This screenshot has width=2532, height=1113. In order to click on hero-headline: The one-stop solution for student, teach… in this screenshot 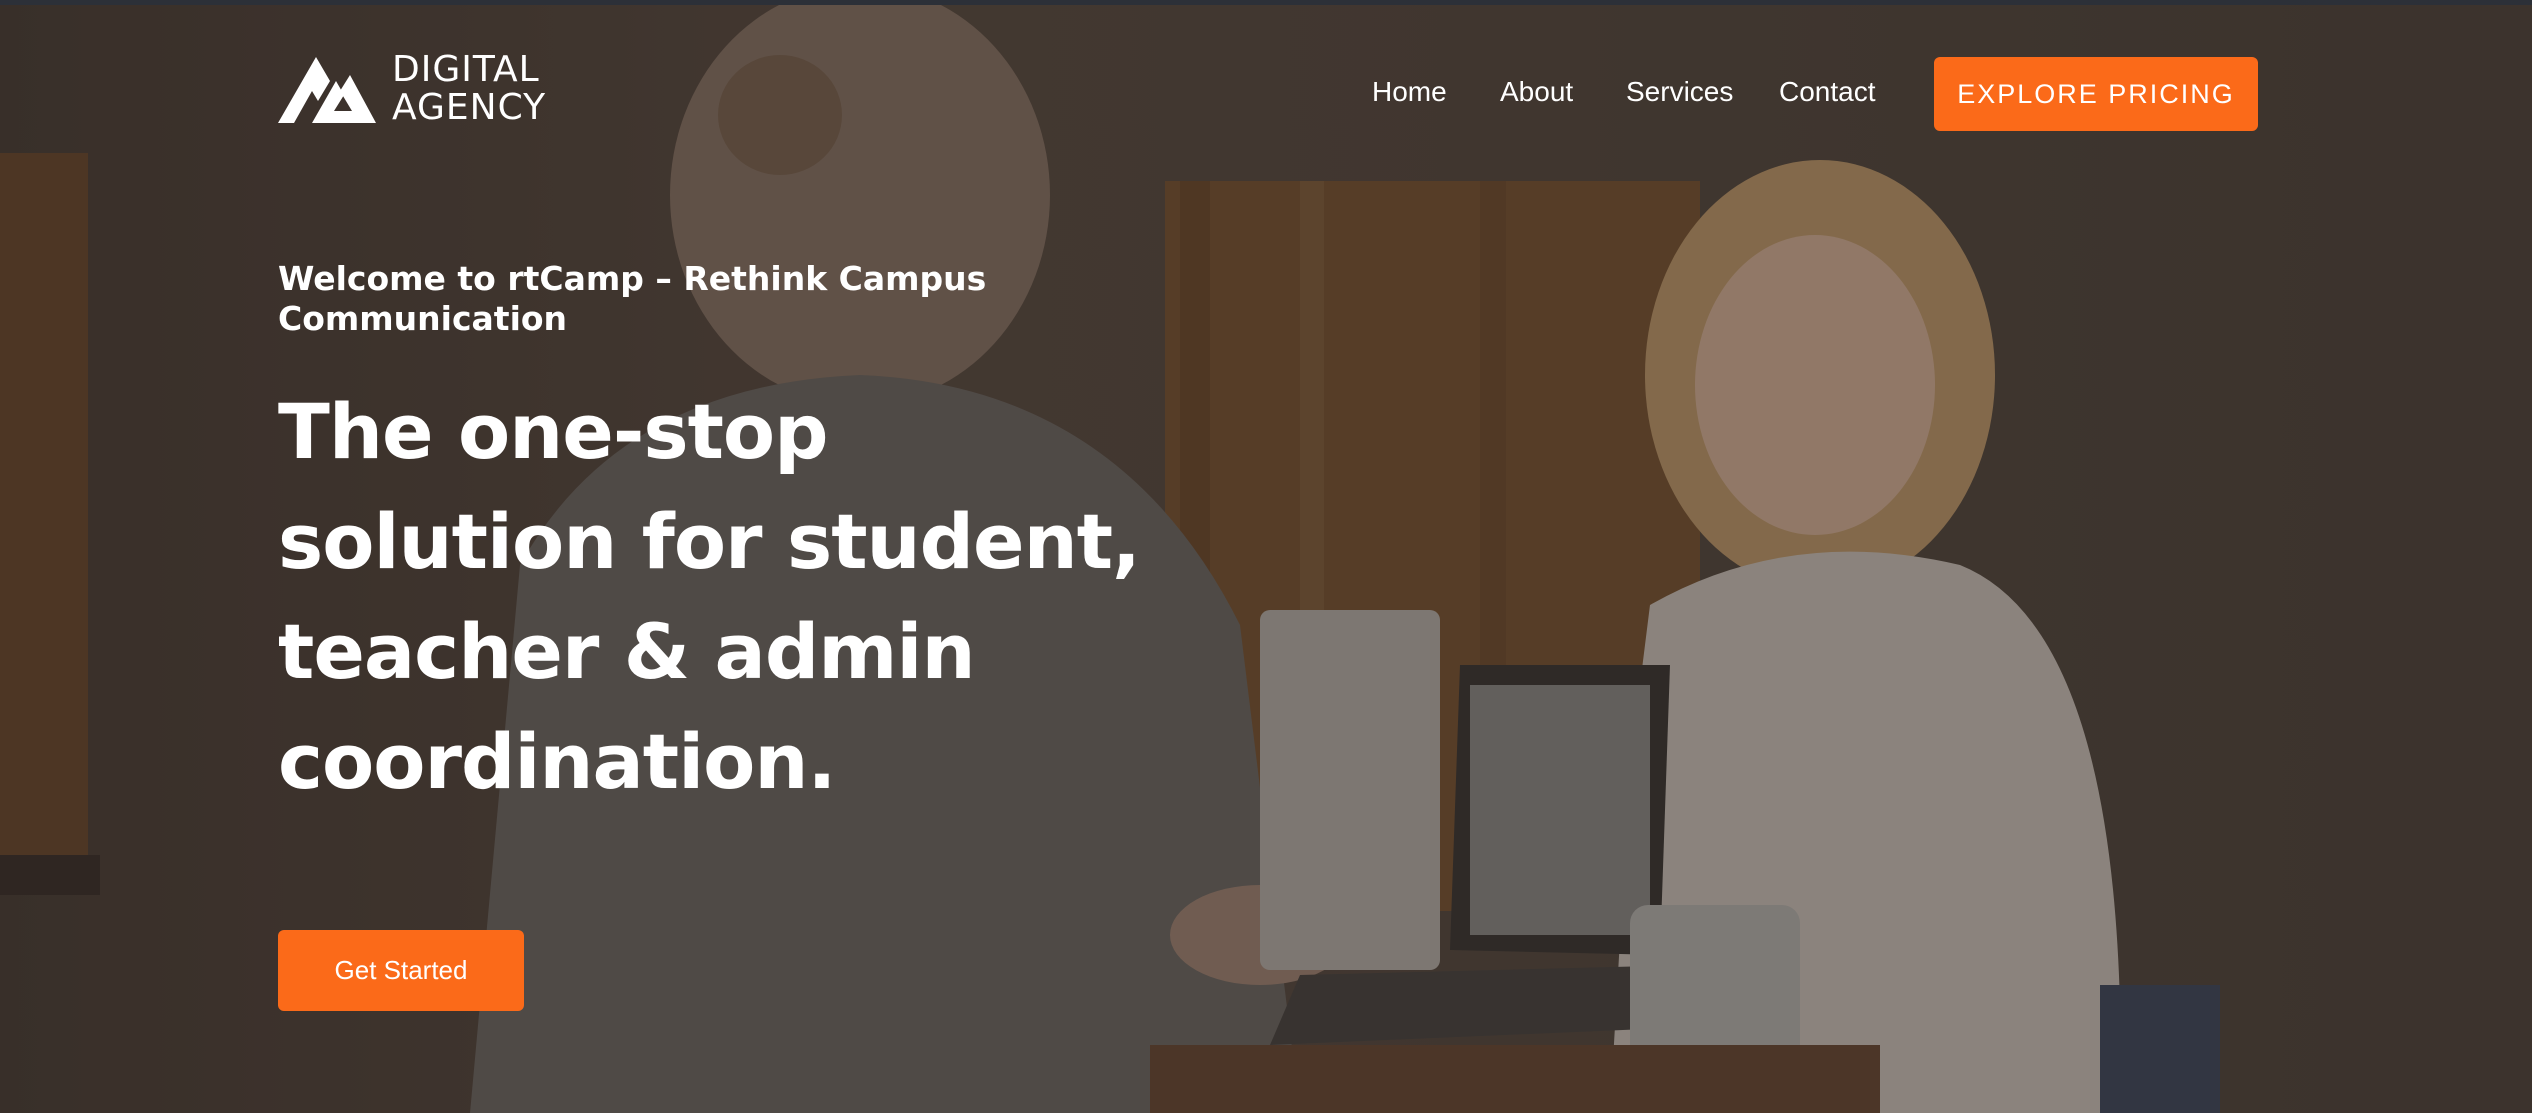, I will do `click(709, 596)`.